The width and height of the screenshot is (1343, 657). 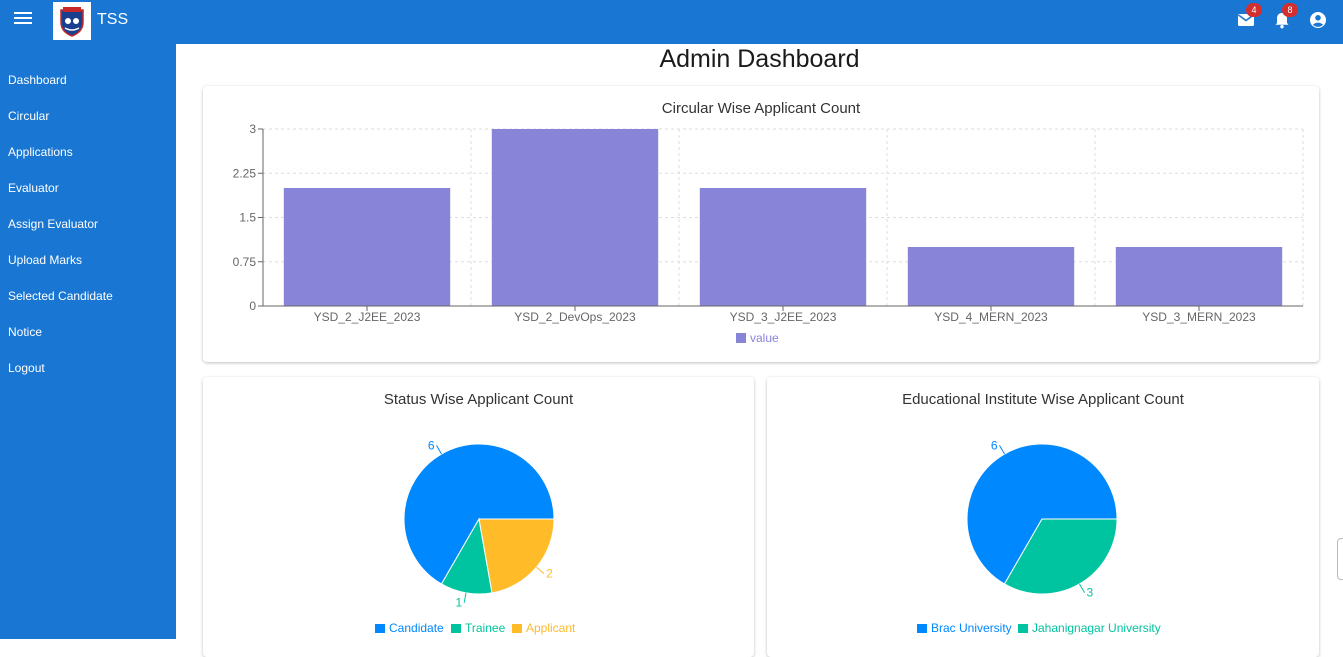 What do you see at coordinates (475, 536) in the screenshot?
I see `status-pie-chart: 6 1 2 Candidate Trainee Applicant` at bounding box center [475, 536].